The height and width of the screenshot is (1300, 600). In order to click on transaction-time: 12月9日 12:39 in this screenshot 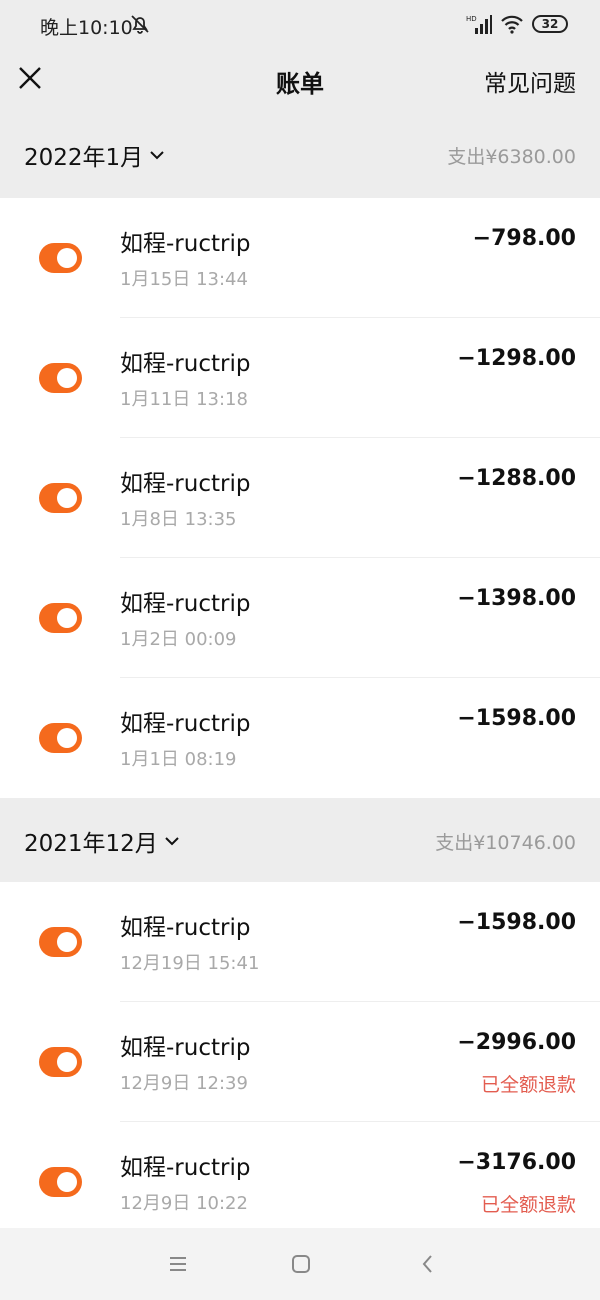, I will do `click(184, 1083)`.